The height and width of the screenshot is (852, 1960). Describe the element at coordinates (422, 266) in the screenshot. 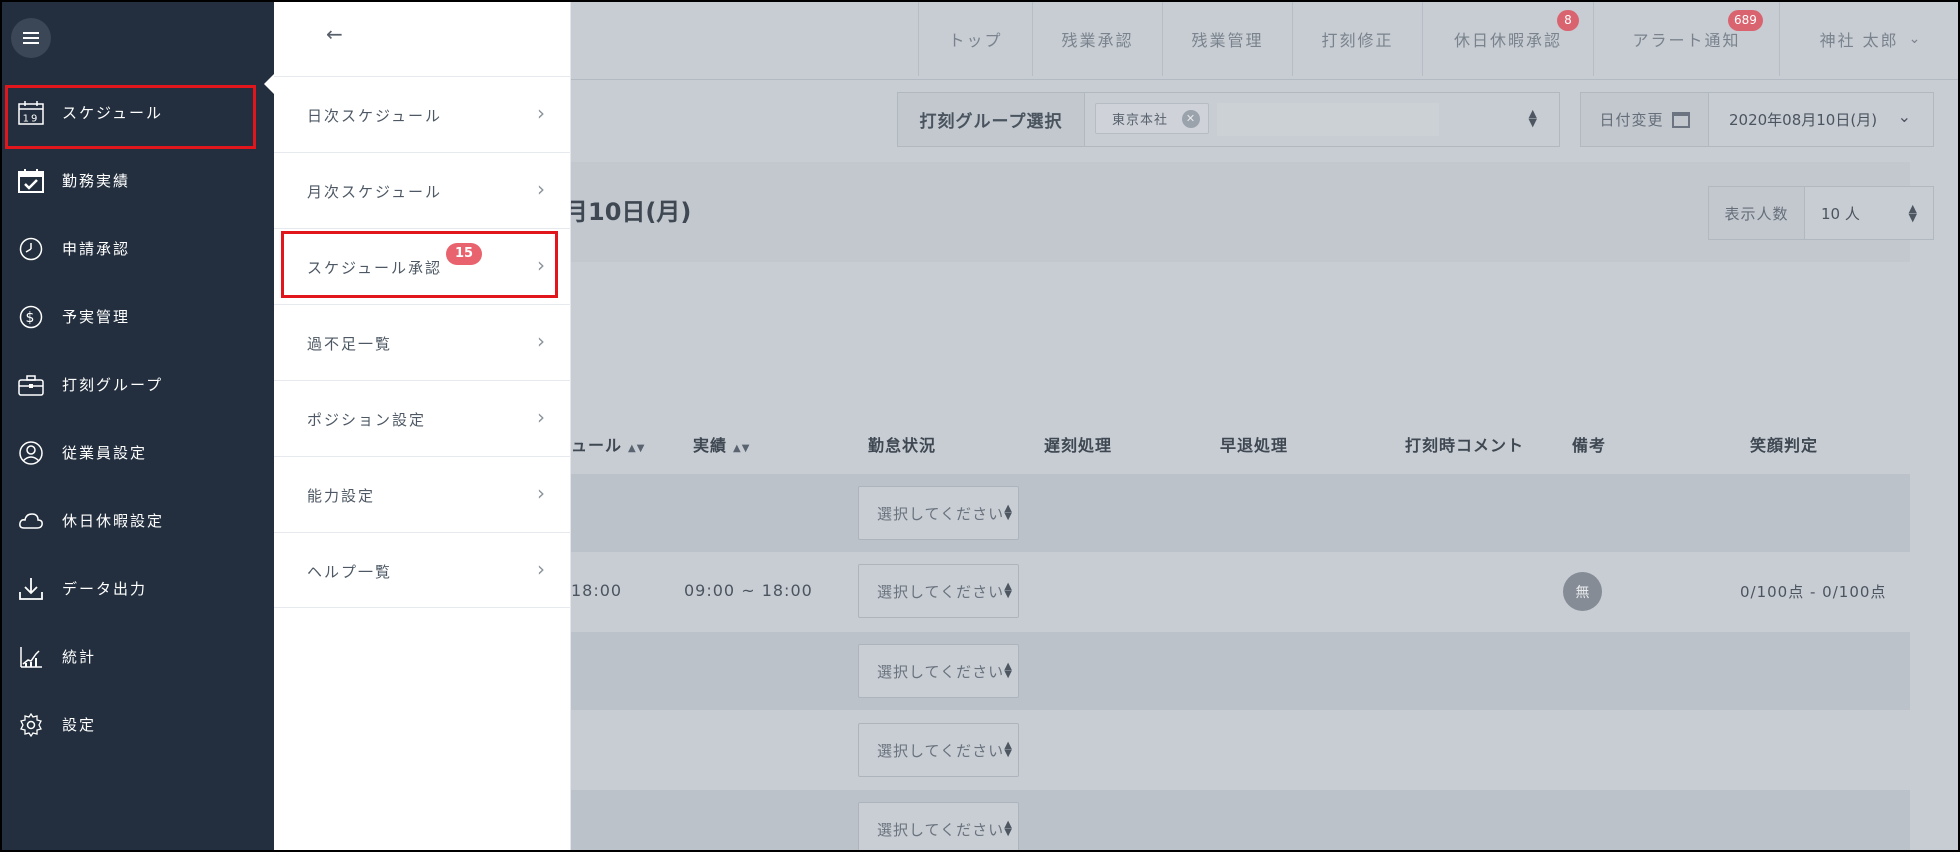

I see `submenu-item-schedule-approval: スケジュール承認 15 ›` at that location.